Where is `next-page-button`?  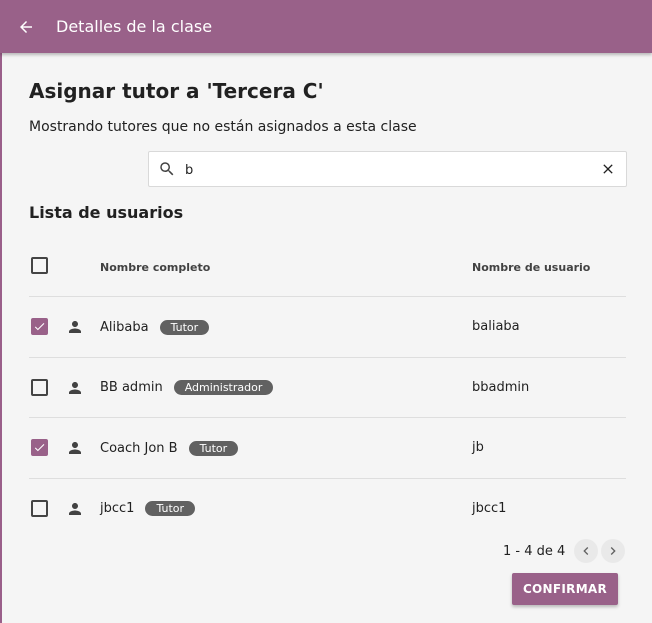 next-page-button is located at coordinates (613, 551).